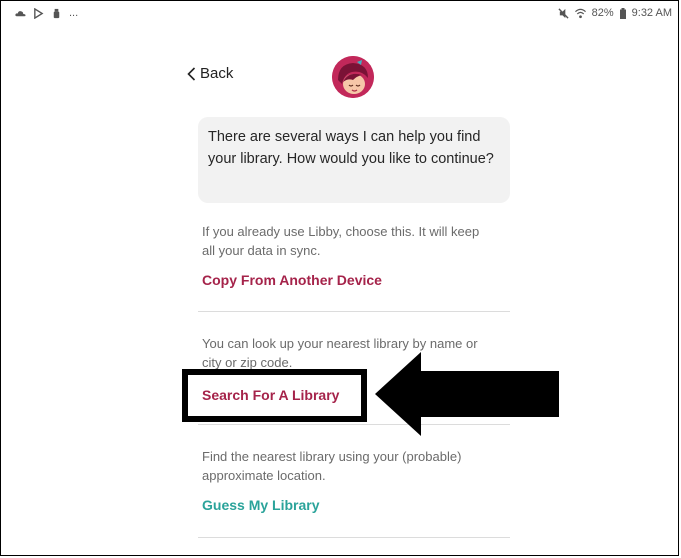 The image size is (681, 558). What do you see at coordinates (20, 13) in the screenshot?
I see `cloud-icon` at bounding box center [20, 13].